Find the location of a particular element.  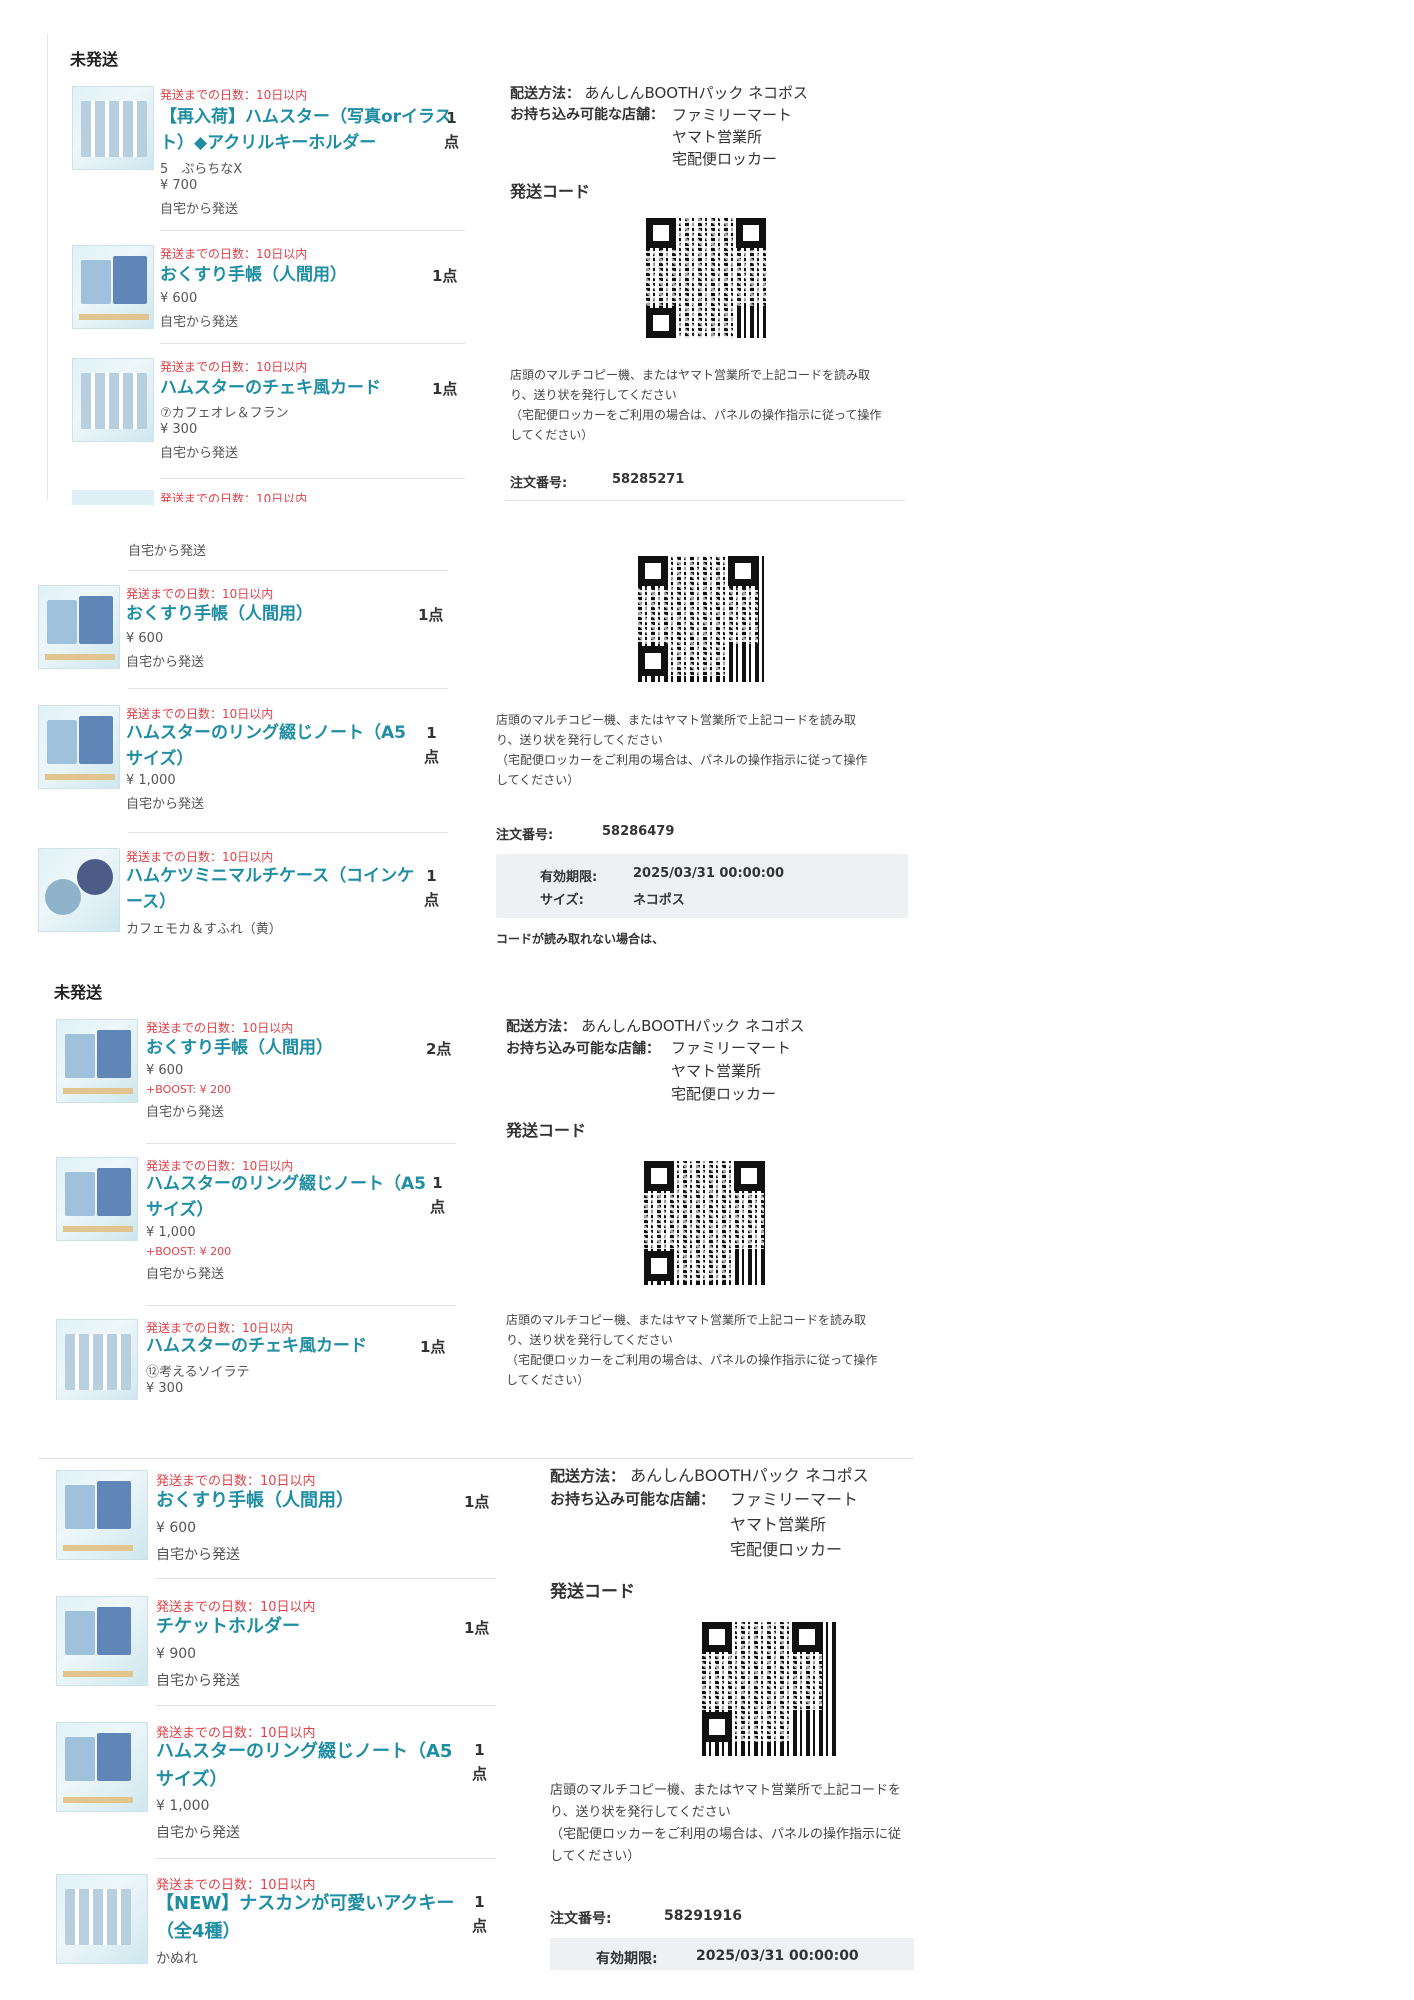

product-name-link: ハムケツミニマルチケース（コインケ ース） is located at coordinates (270, 889).